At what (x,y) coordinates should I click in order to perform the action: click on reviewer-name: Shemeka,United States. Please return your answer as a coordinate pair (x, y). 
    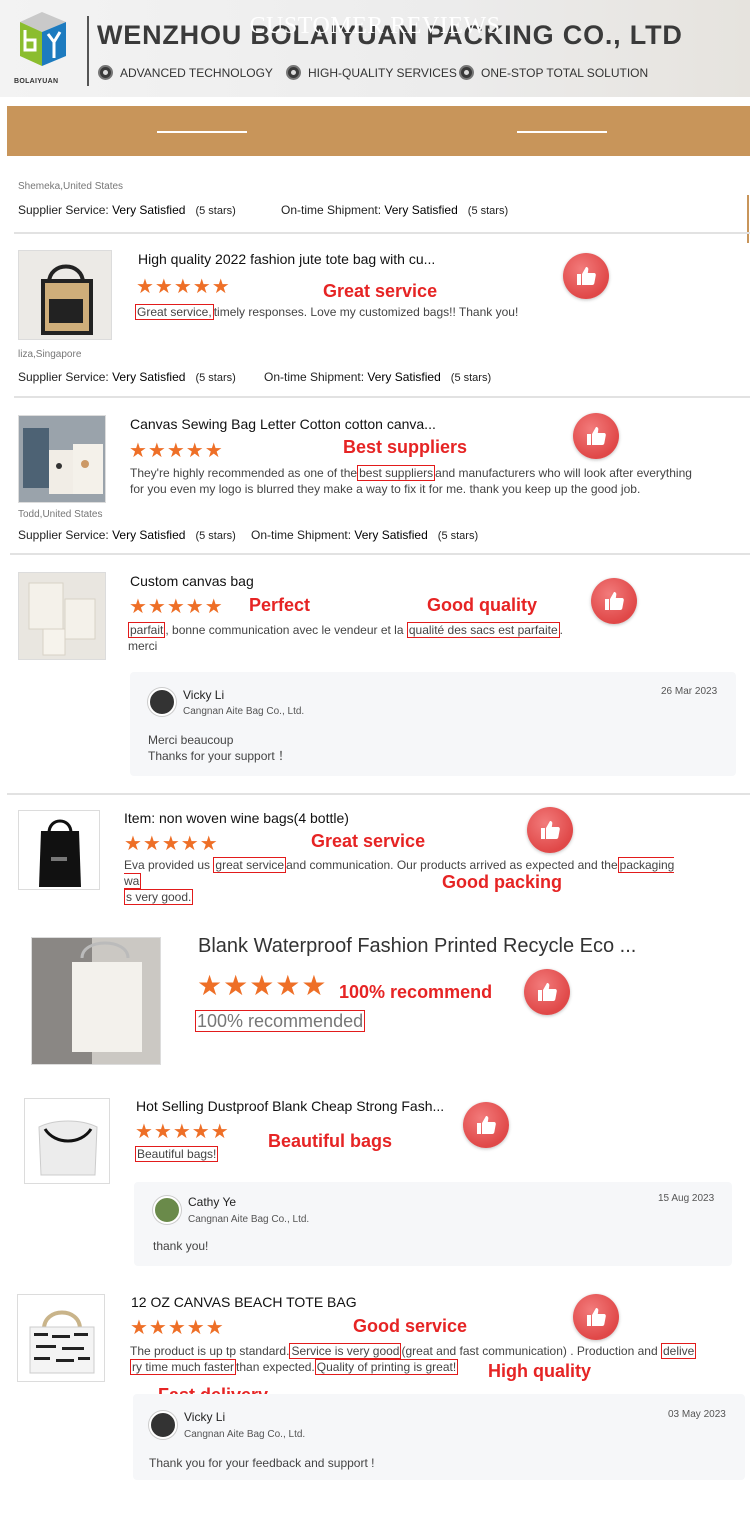
    Looking at the image, I should click on (71, 186).